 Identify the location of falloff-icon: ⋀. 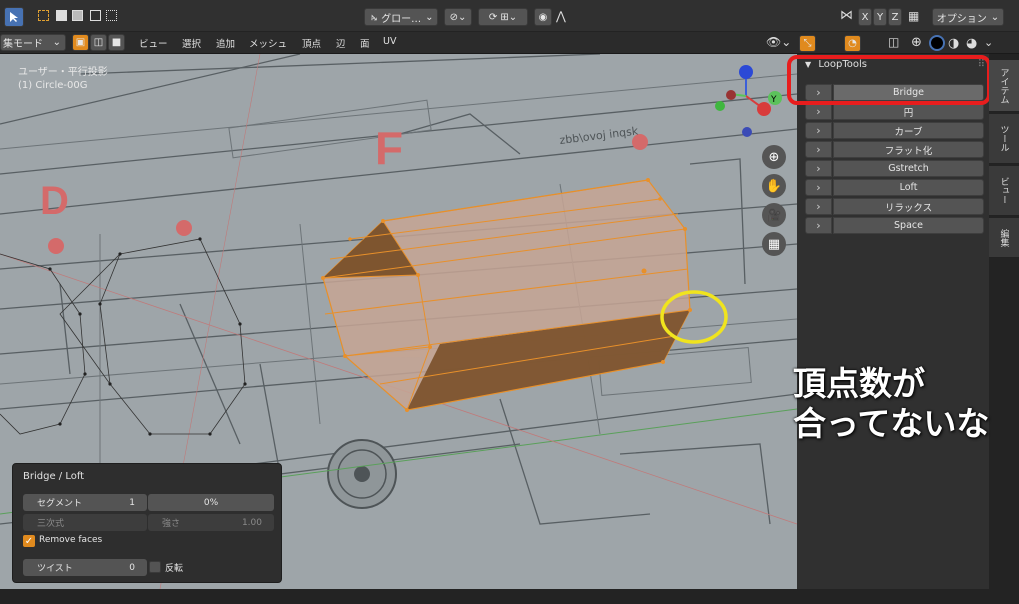
(561, 16).